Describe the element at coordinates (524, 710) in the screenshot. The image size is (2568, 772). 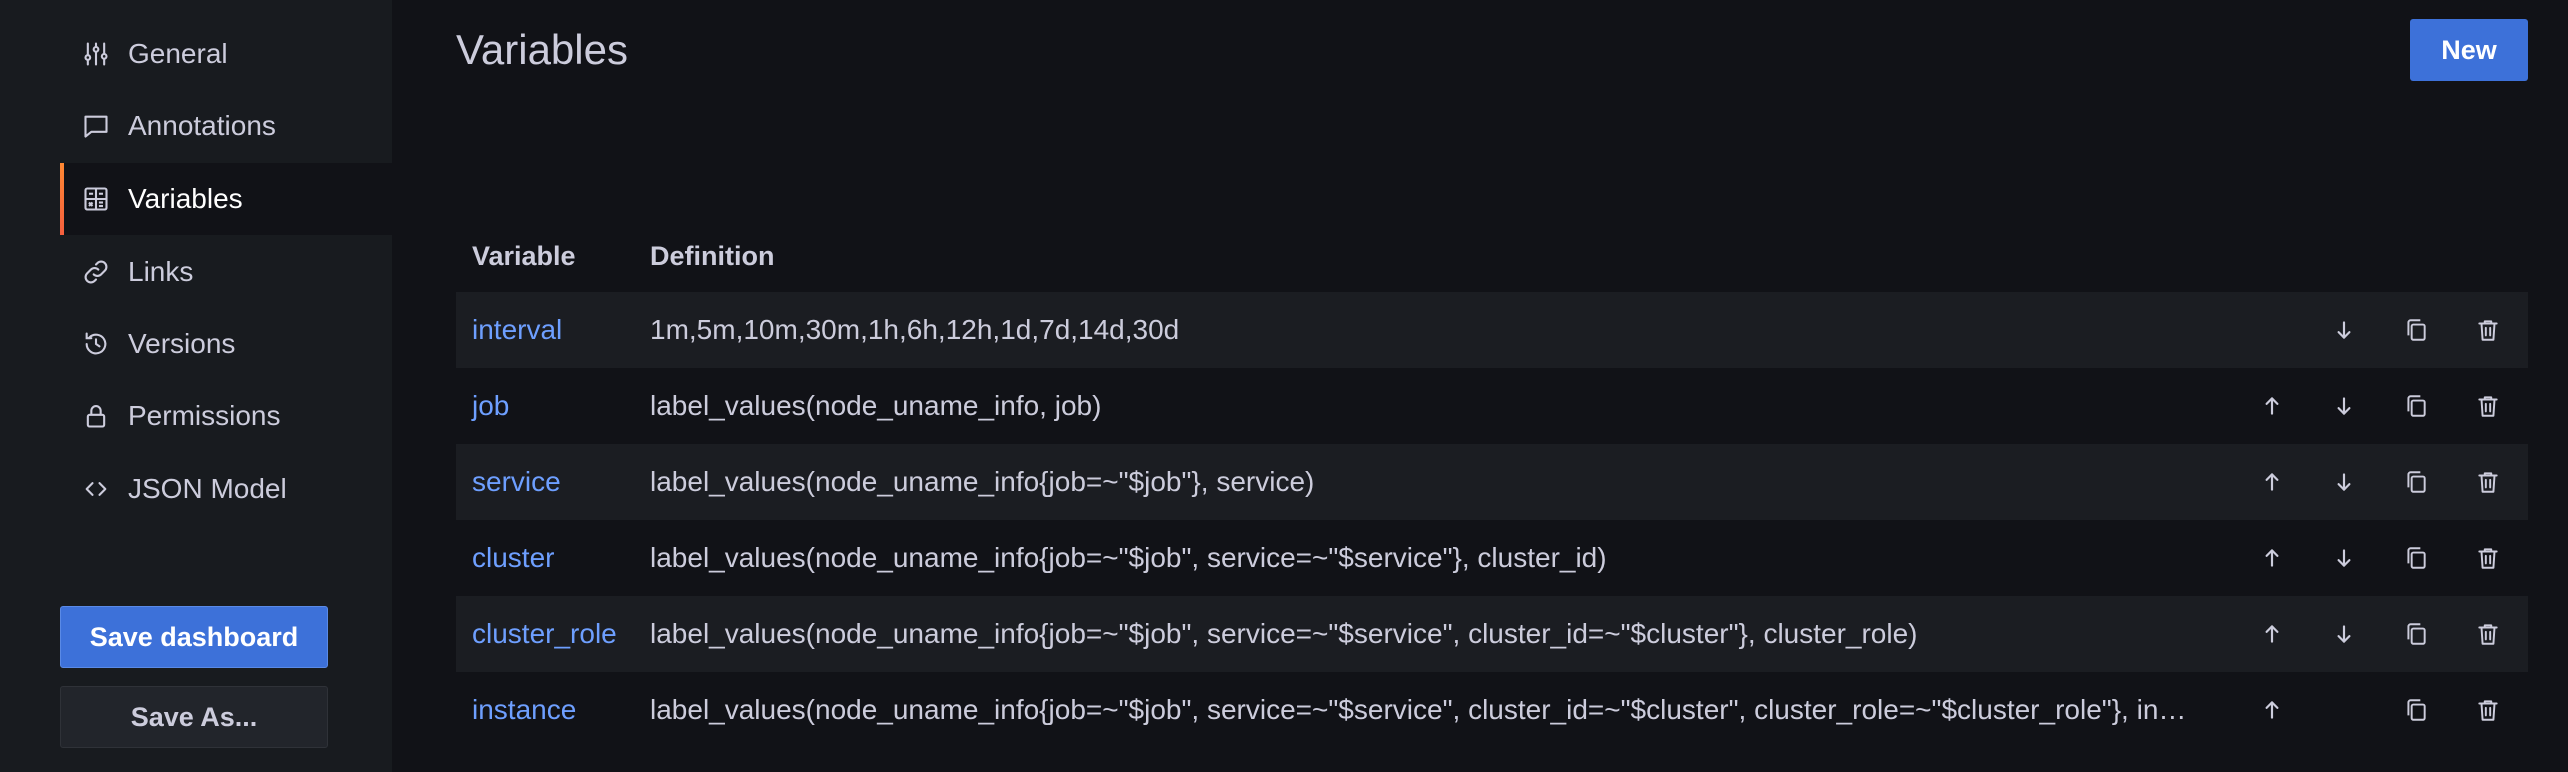
I see `variable-name-link: instance` at that location.